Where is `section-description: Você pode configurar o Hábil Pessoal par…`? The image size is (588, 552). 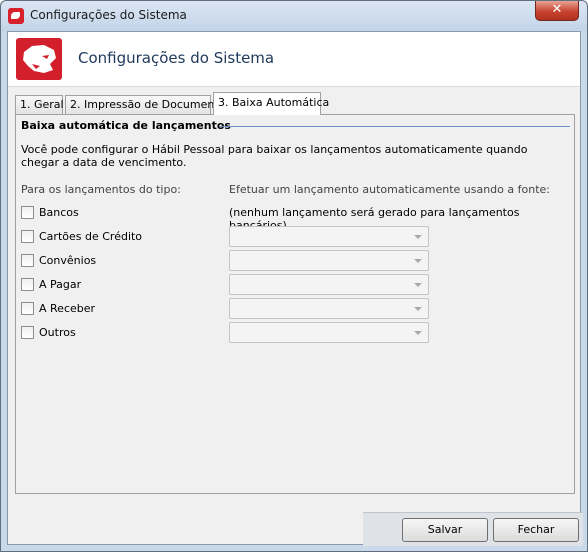 section-description: Você pode configurar o Hábil Pessoal par… is located at coordinates (274, 156).